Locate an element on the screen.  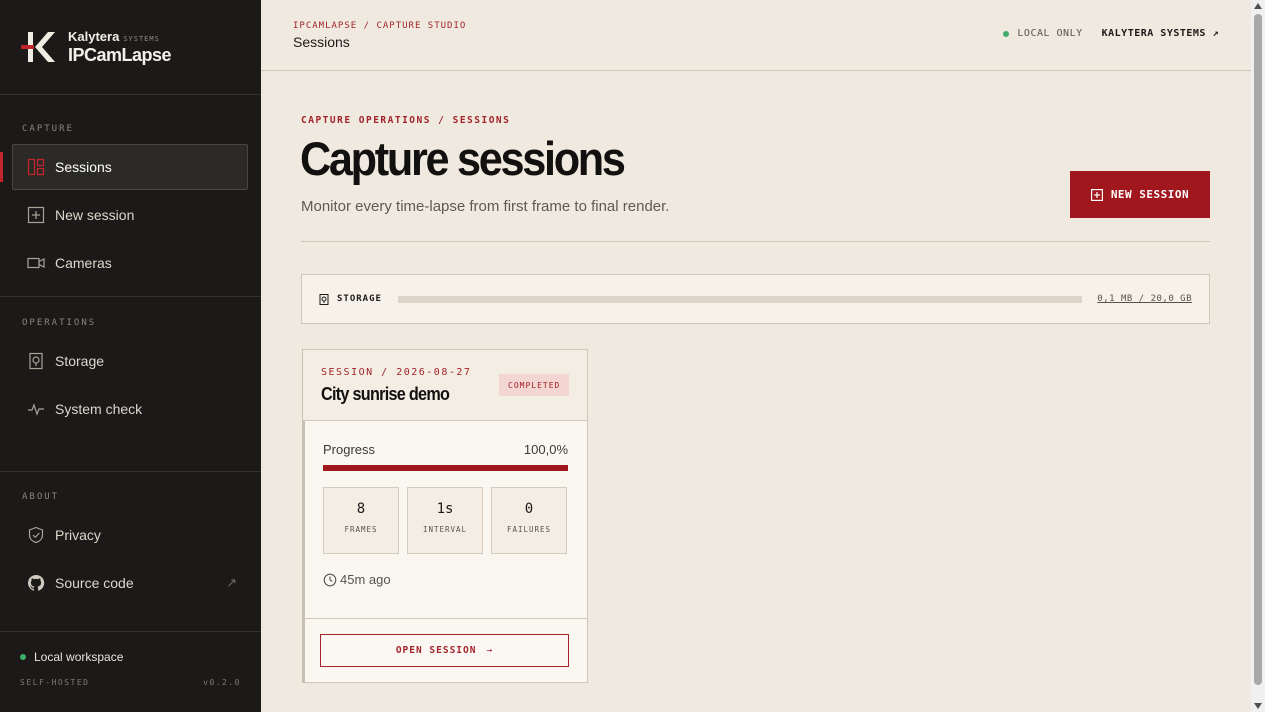
brand-systems: SYSTEMS is located at coordinates (141, 39).